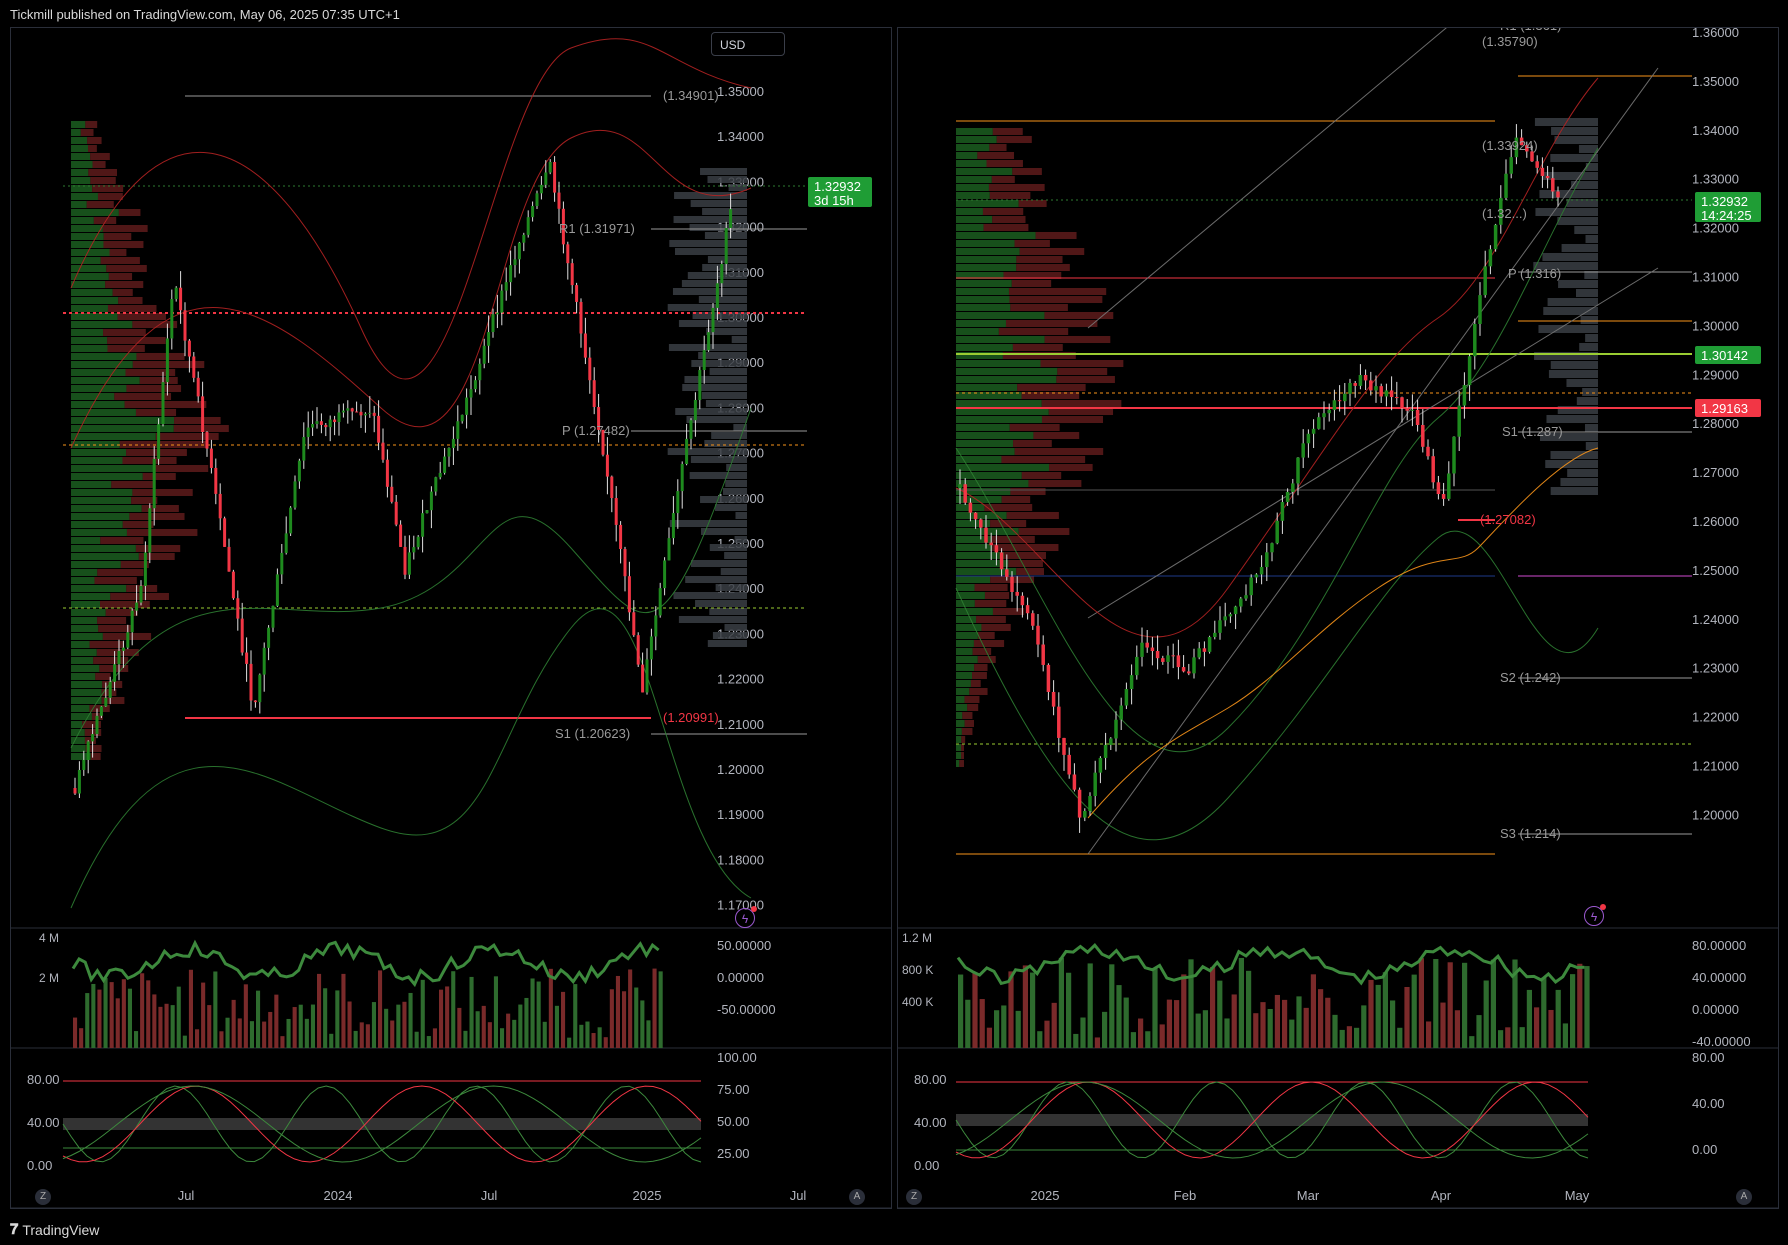 The width and height of the screenshot is (1788, 1245). I want to click on tradingview-logo: 𝟕 TradingView, so click(54, 1229).